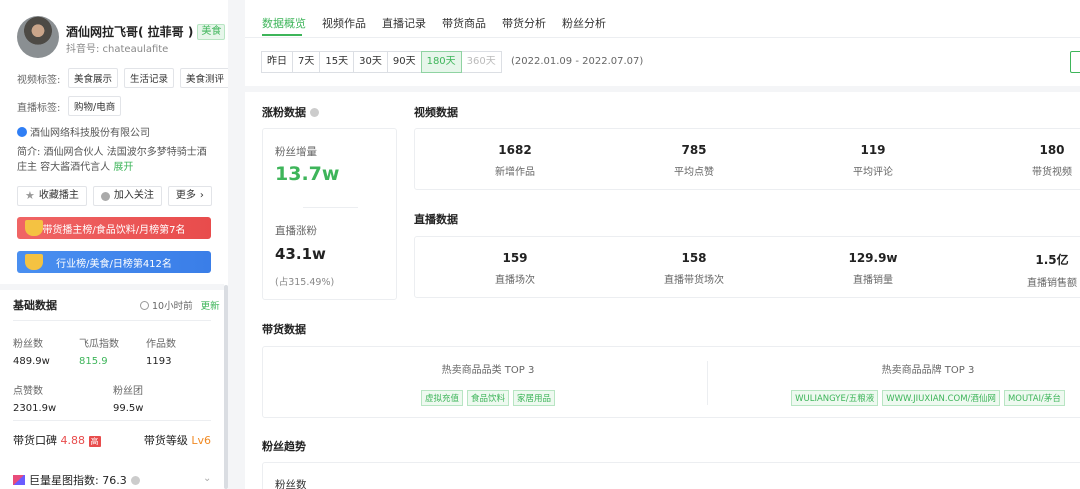  Describe the element at coordinates (515, 160) in the screenshot. I see `metric-new-works: 1682 新增作品` at that location.